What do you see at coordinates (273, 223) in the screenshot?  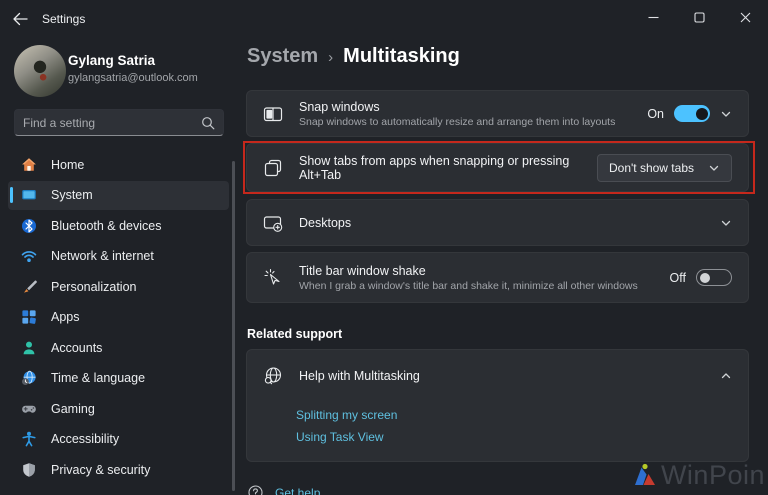 I see `desktops-icon` at bounding box center [273, 223].